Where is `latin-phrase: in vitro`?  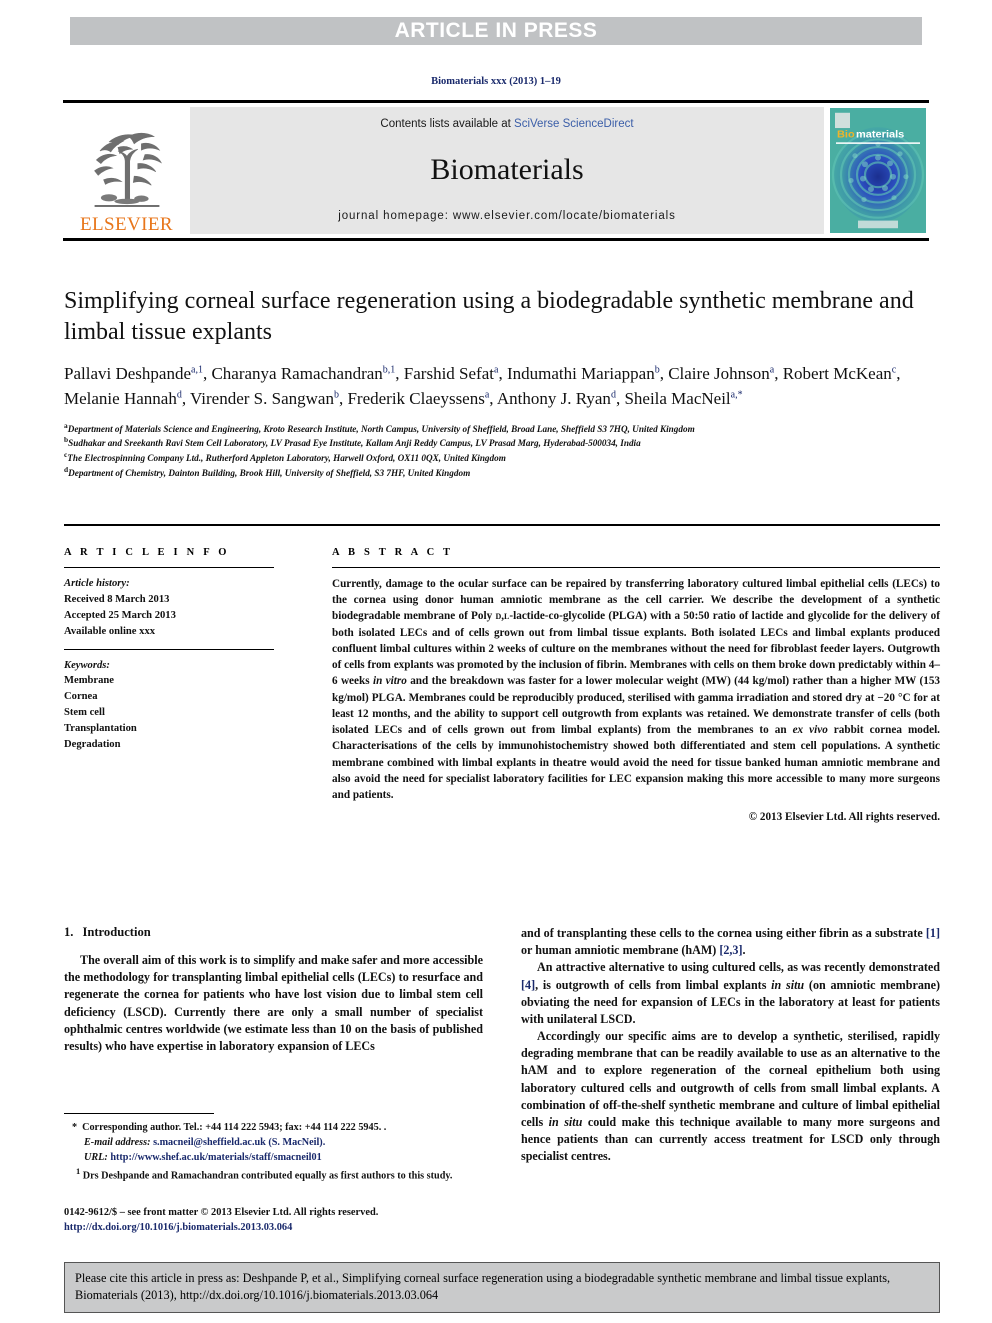 latin-phrase: in vitro is located at coordinates (389, 681).